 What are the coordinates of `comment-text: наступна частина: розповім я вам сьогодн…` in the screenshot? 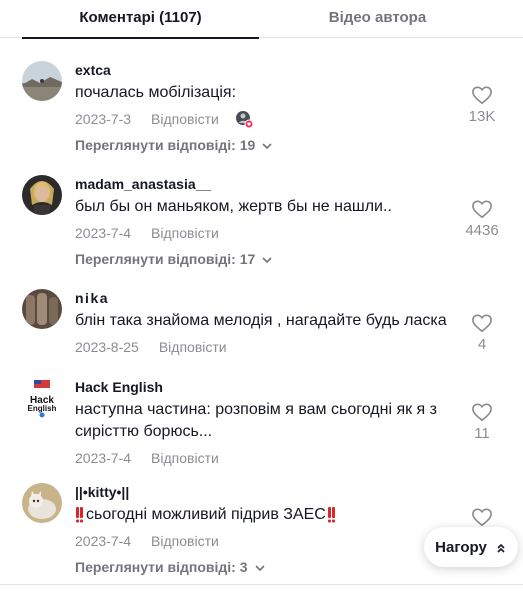 It's located at (256, 420).